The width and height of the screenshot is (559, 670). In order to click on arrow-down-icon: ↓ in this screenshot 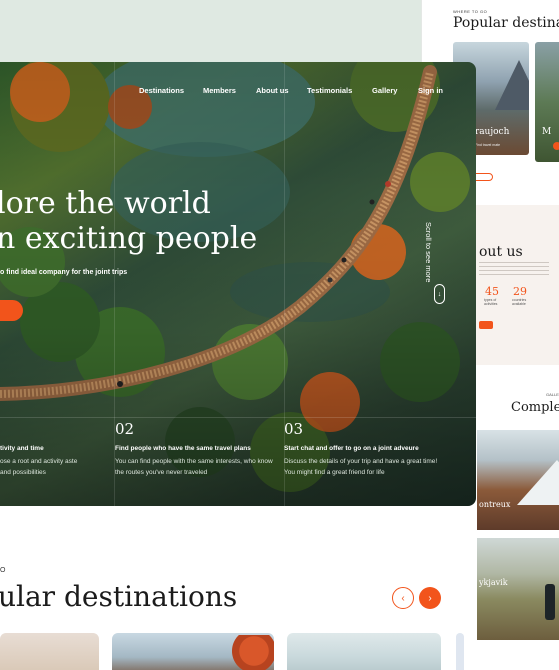, I will do `click(439, 294)`.